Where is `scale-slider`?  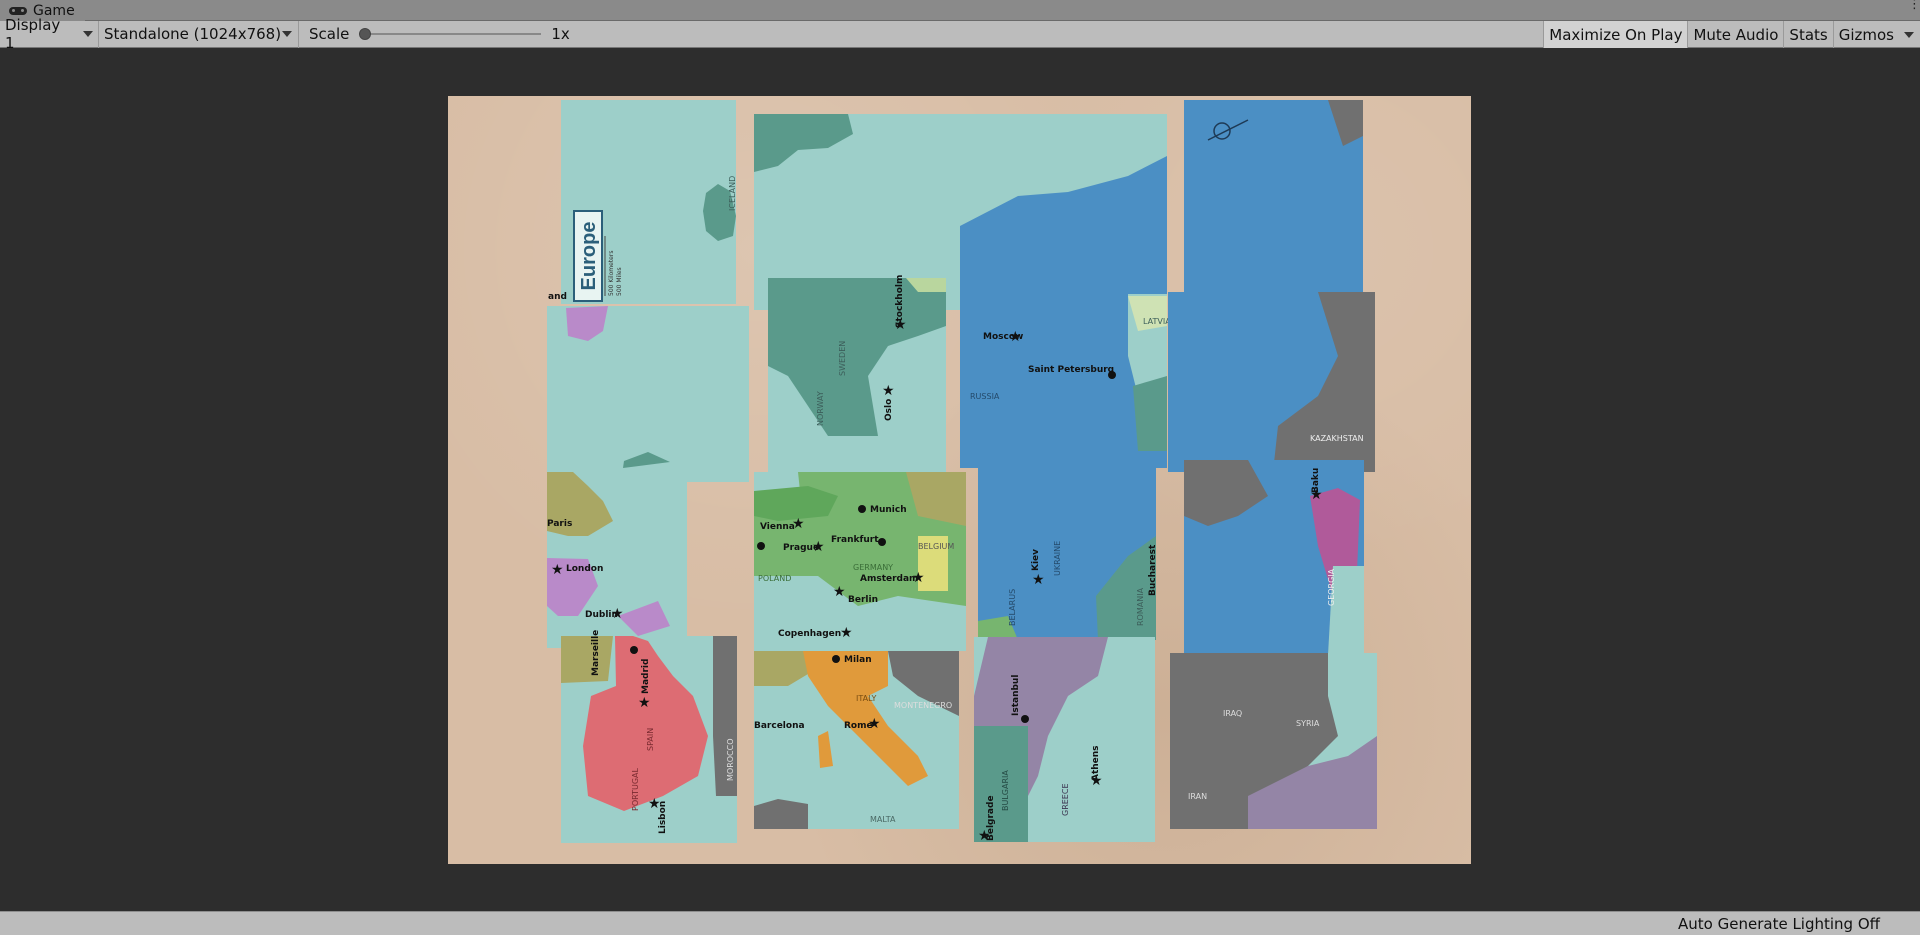 scale-slider is located at coordinates (450, 34).